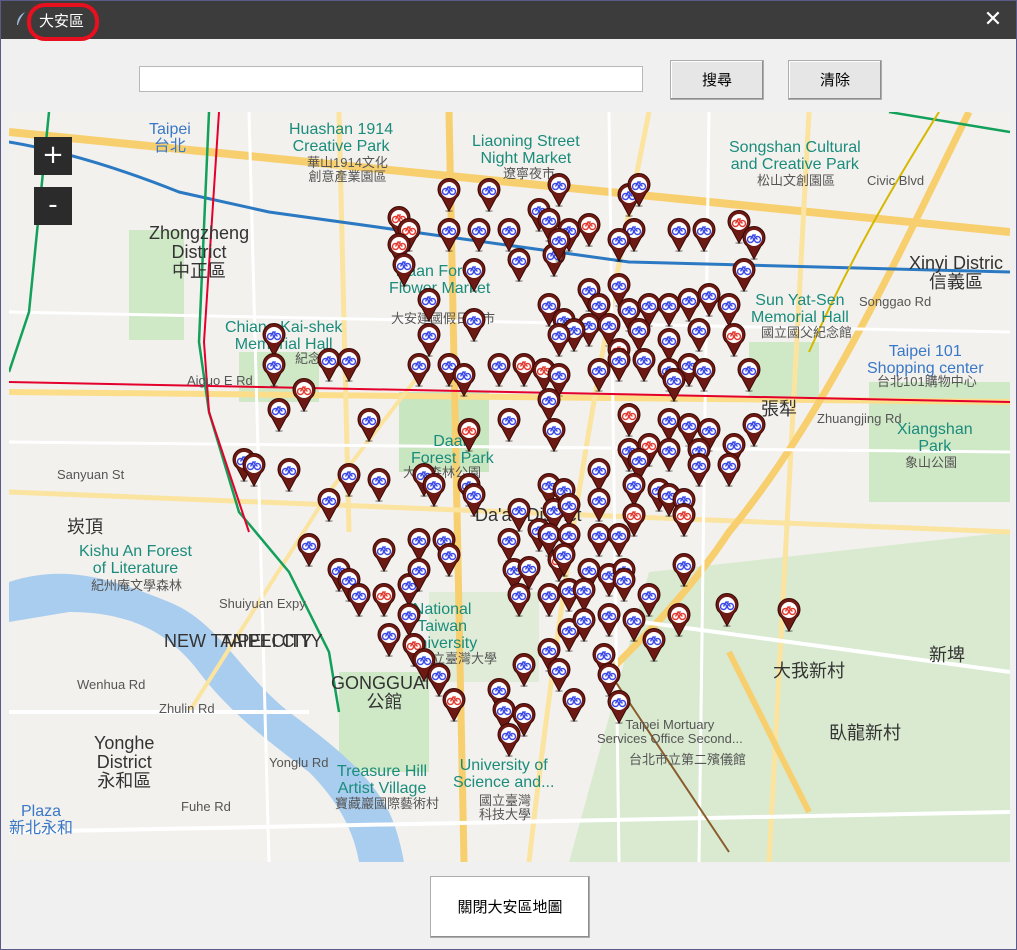 The width and height of the screenshot is (1017, 950). What do you see at coordinates (220, 380) in the screenshot?
I see `map-label: Aiguo E Rd` at bounding box center [220, 380].